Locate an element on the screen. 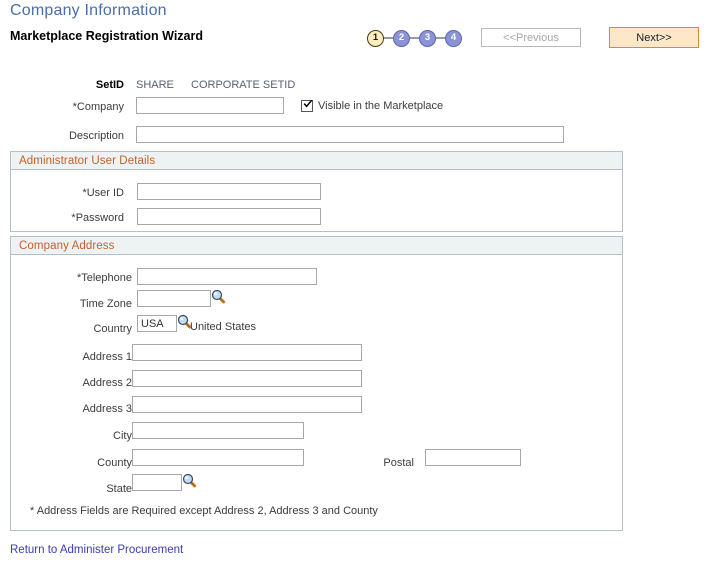 The width and height of the screenshot is (712, 564). city-label: City is located at coordinates (122, 436).